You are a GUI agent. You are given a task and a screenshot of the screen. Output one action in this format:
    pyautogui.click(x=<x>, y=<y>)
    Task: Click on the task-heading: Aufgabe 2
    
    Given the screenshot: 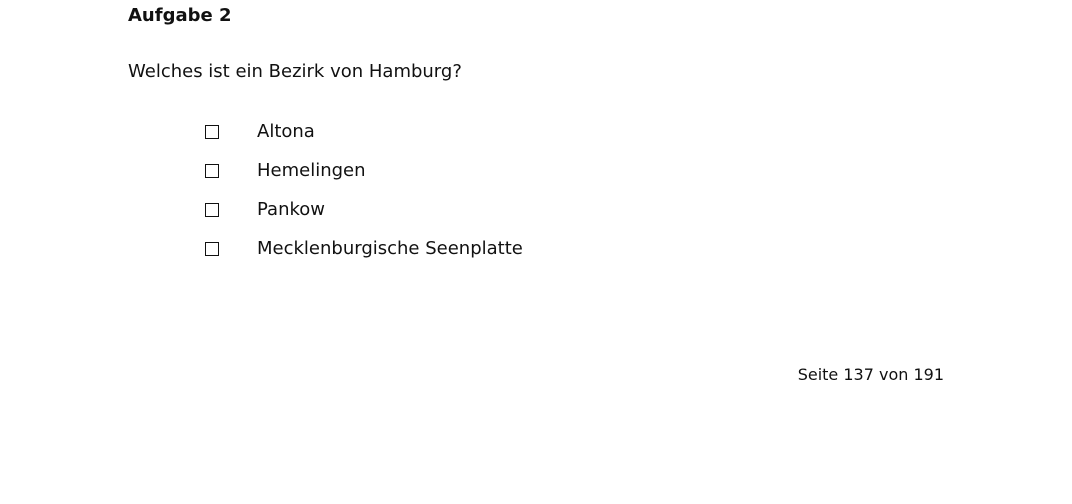 What is the action you would take?
    pyautogui.click(x=180, y=15)
    